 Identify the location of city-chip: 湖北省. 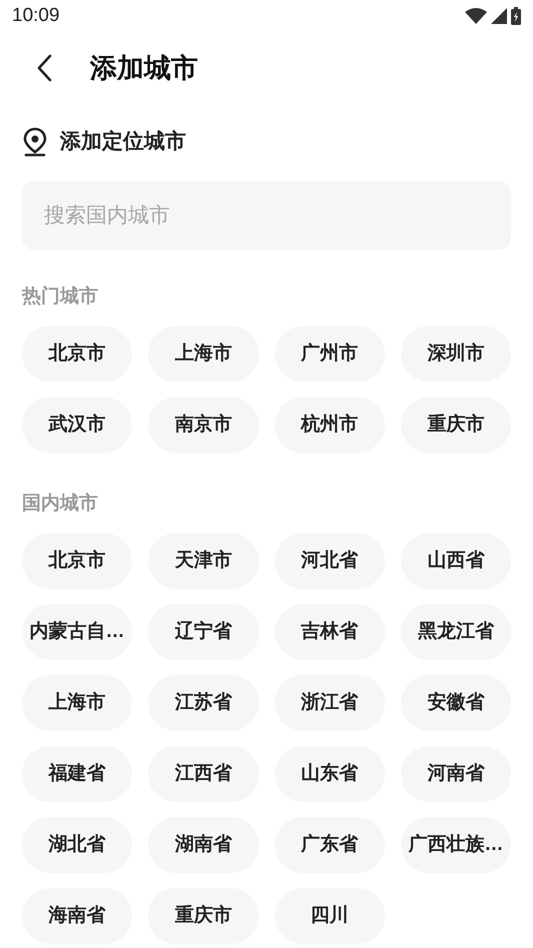
(77, 845).